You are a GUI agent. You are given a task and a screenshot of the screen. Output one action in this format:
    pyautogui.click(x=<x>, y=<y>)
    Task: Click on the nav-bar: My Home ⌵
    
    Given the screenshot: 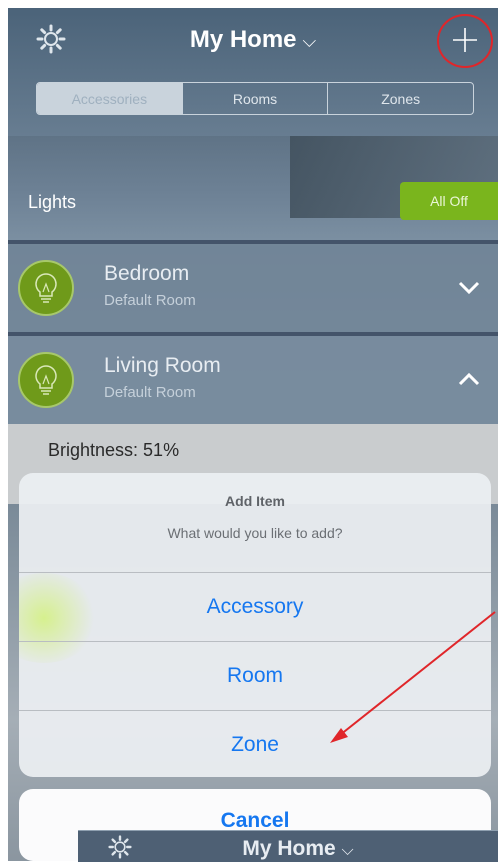 What is the action you would take?
    pyautogui.click(x=253, y=43)
    